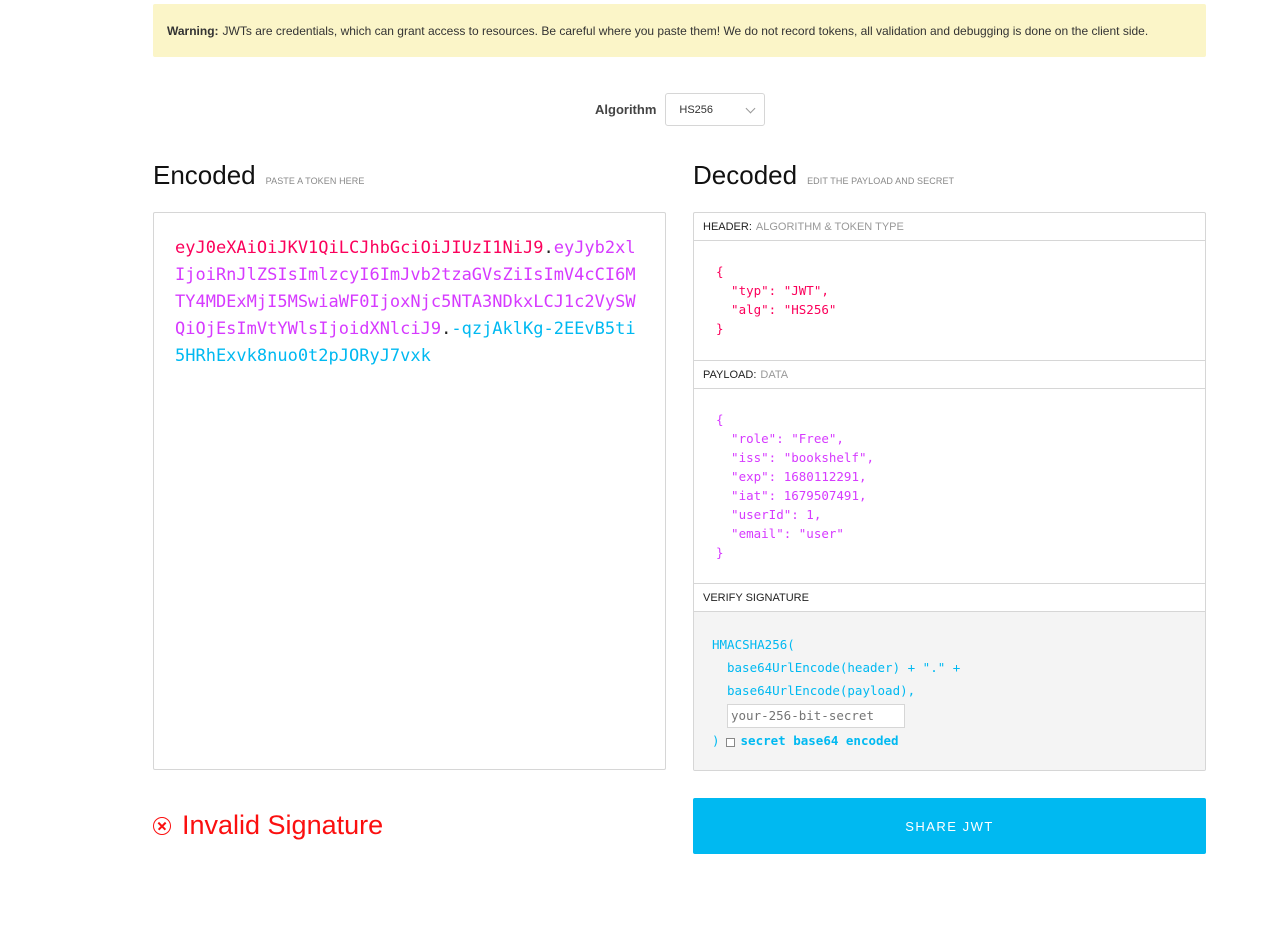 Image resolution: width=1276 pixels, height=926 pixels. What do you see at coordinates (716, 740) in the screenshot?
I see `verify-close-paren: )` at bounding box center [716, 740].